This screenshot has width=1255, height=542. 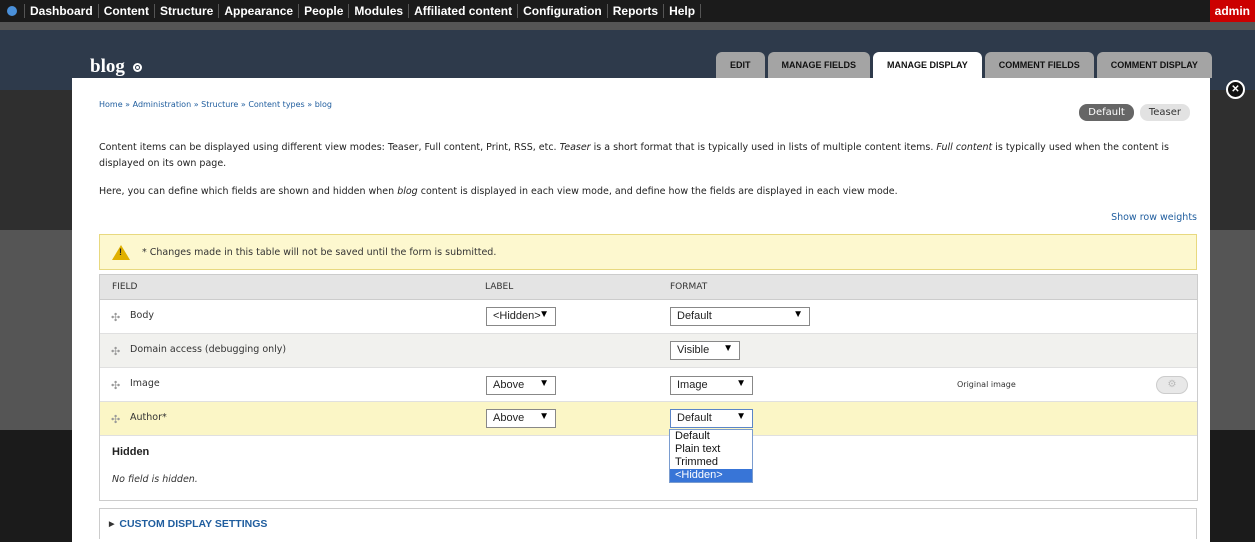 I want to click on format-select: Image ▼, so click(x=711, y=385).